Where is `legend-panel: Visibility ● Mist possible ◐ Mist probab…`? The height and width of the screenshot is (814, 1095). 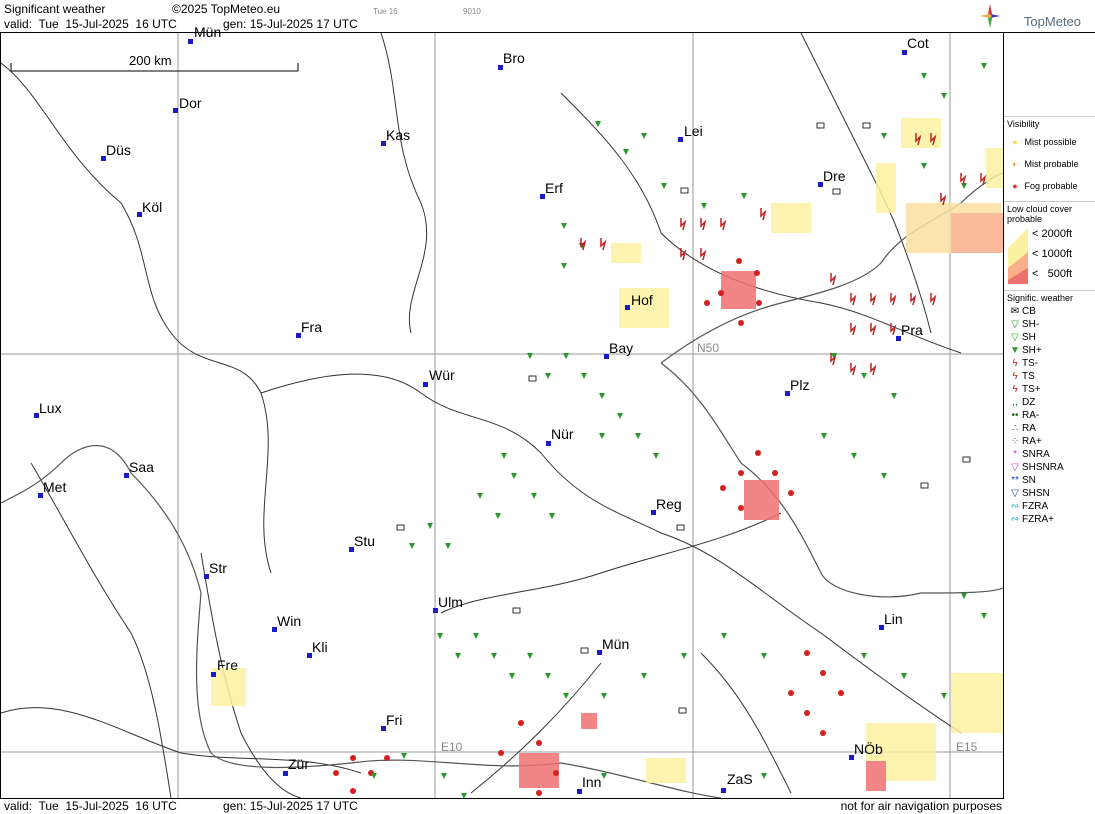
legend-panel: Visibility ● Mist possible ◐ Mist probab… is located at coordinates (1049, 416).